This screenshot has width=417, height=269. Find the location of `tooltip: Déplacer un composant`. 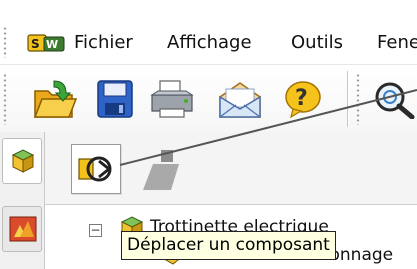

tooltip: Déplacer un composant is located at coordinates (228, 245).